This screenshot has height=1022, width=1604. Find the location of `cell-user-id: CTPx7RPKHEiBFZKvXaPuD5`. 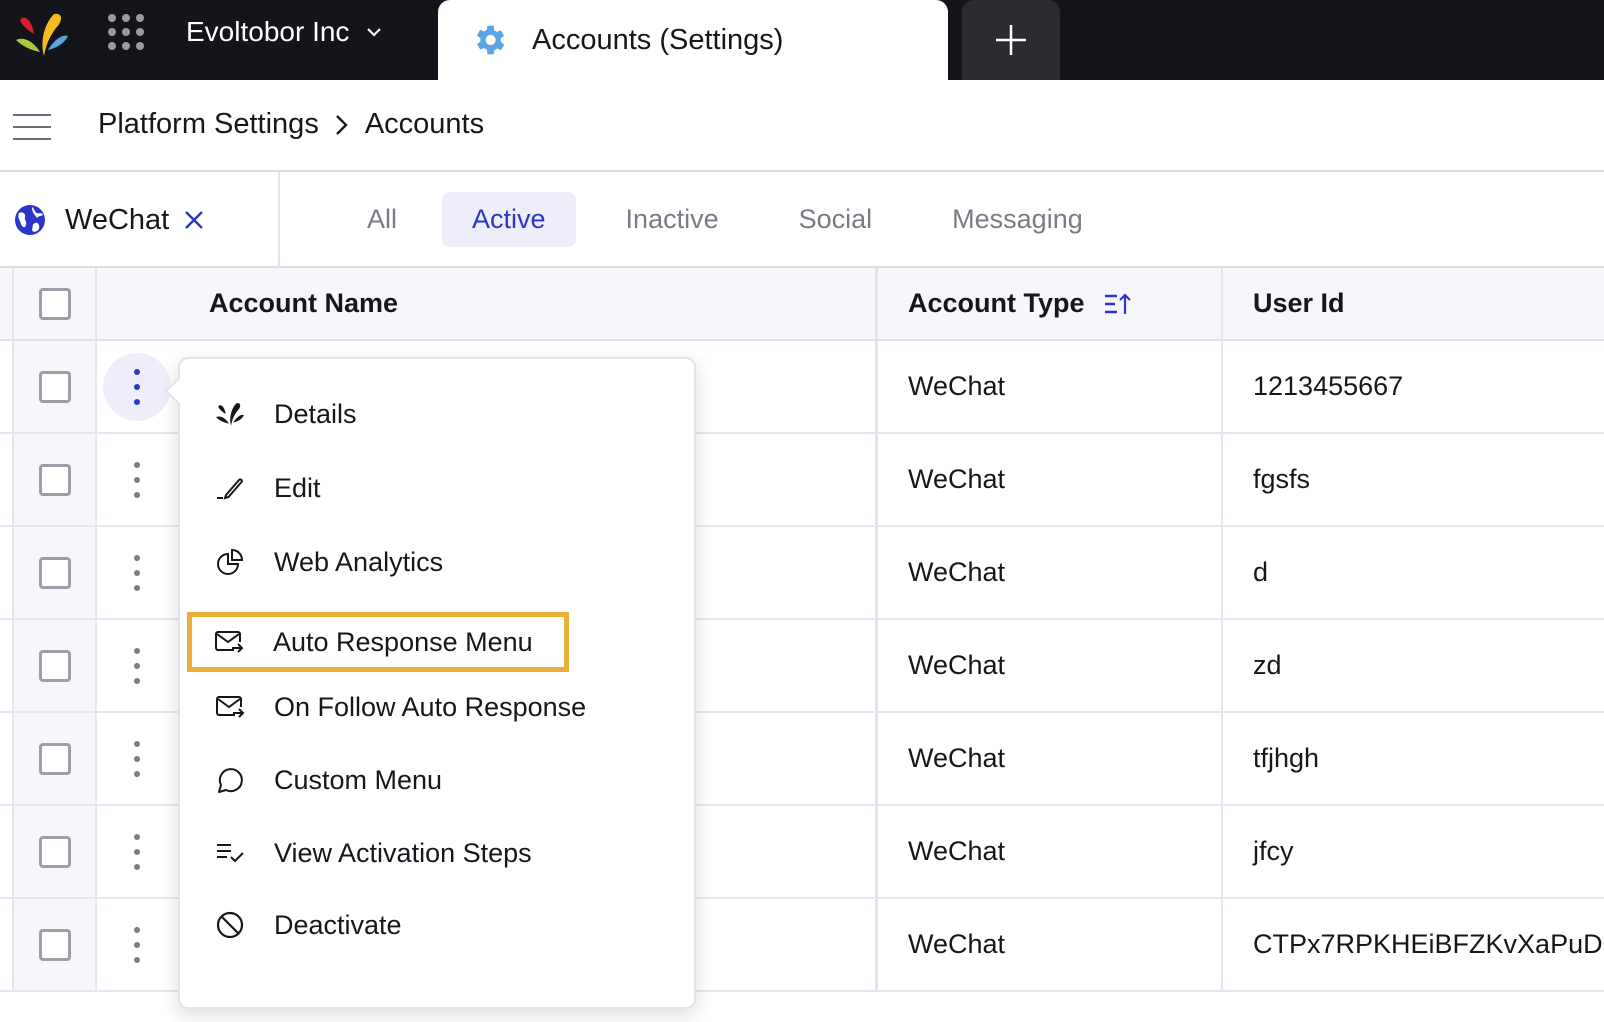

cell-user-id: CTPx7RPKHEiBFZKvXaPuD5 is located at coordinates (1428, 944).